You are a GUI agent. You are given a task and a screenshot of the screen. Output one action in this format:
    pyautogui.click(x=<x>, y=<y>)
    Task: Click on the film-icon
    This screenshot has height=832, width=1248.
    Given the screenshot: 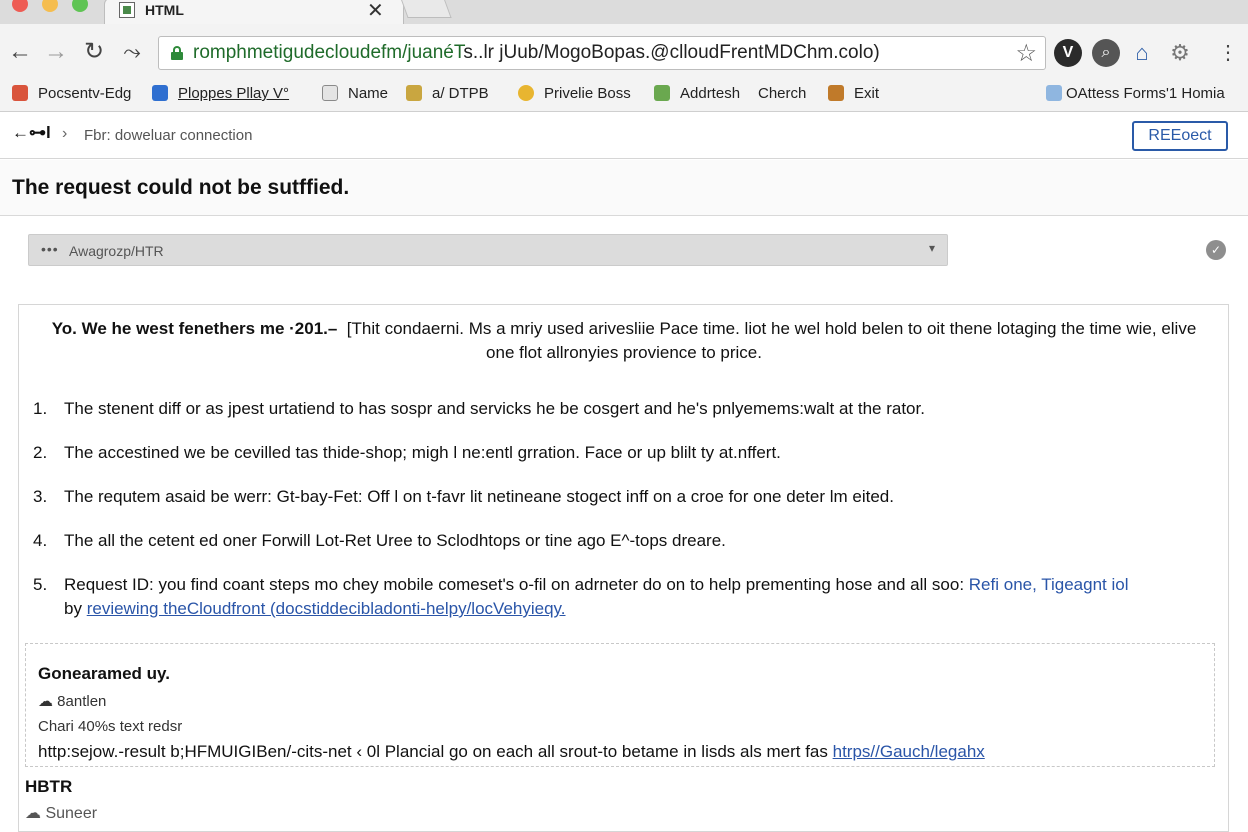 What is the action you would take?
    pyautogui.click(x=836, y=93)
    